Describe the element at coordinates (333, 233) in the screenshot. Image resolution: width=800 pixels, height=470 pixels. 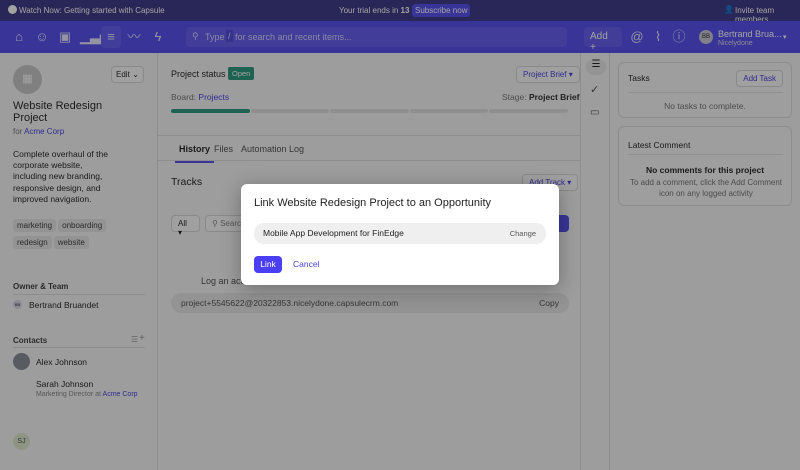
I see `opportunity-name: Mobile App Development for FinEdge` at that location.